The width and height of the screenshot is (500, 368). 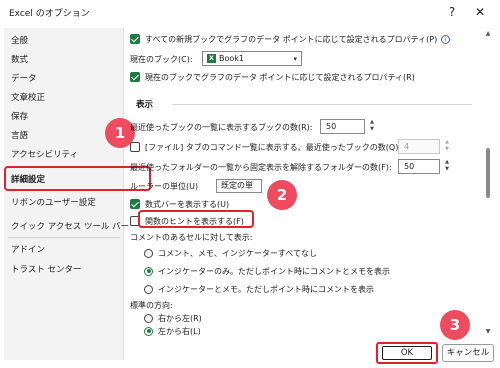 I want to click on unpinned-folders-input: 50, so click(x=419, y=166).